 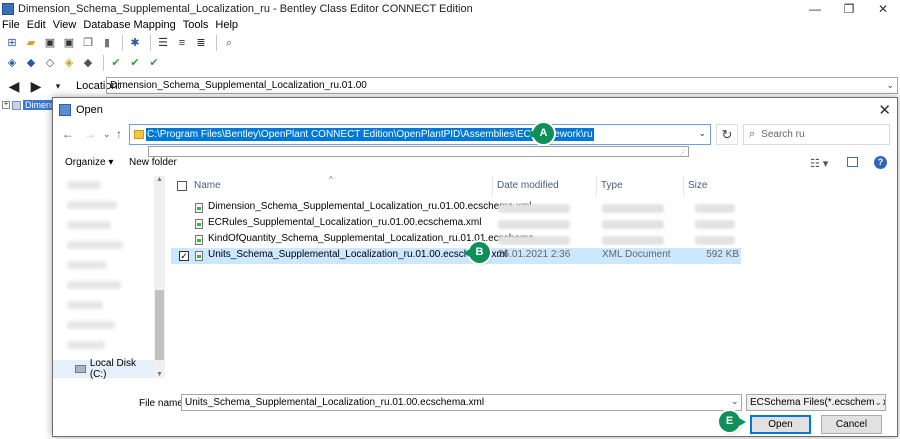 What do you see at coordinates (68, 134) in the screenshot?
I see `back-icon: ←` at bounding box center [68, 134].